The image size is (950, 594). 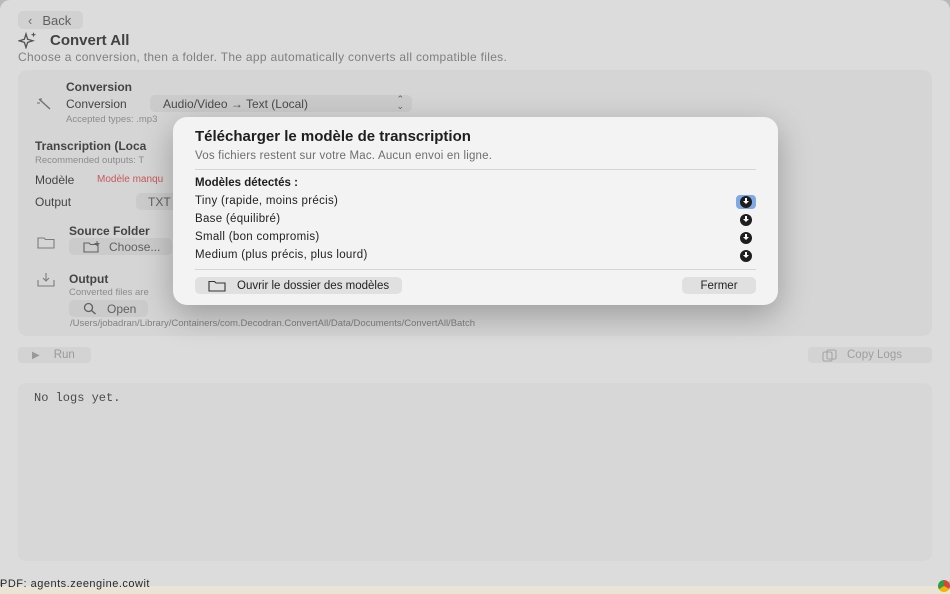 I want to click on model-name: Medium (plus précis, plus lourd), so click(x=281, y=255).